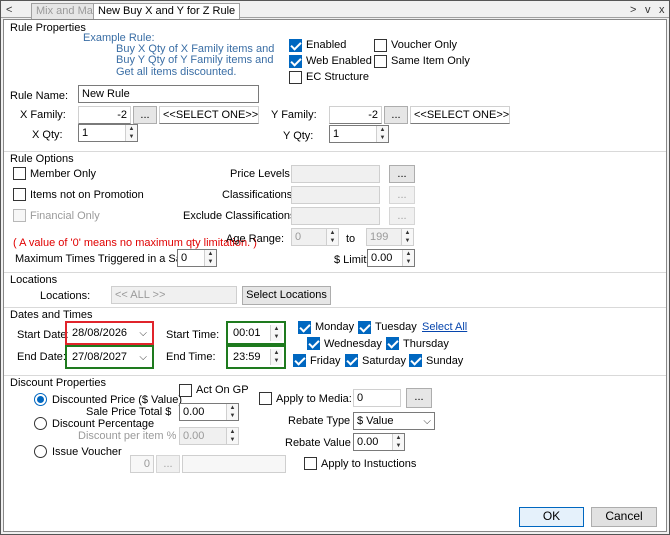 The width and height of the screenshot is (670, 535). What do you see at coordinates (351, 360) in the screenshot?
I see `saturday-checkbox` at bounding box center [351, 360].